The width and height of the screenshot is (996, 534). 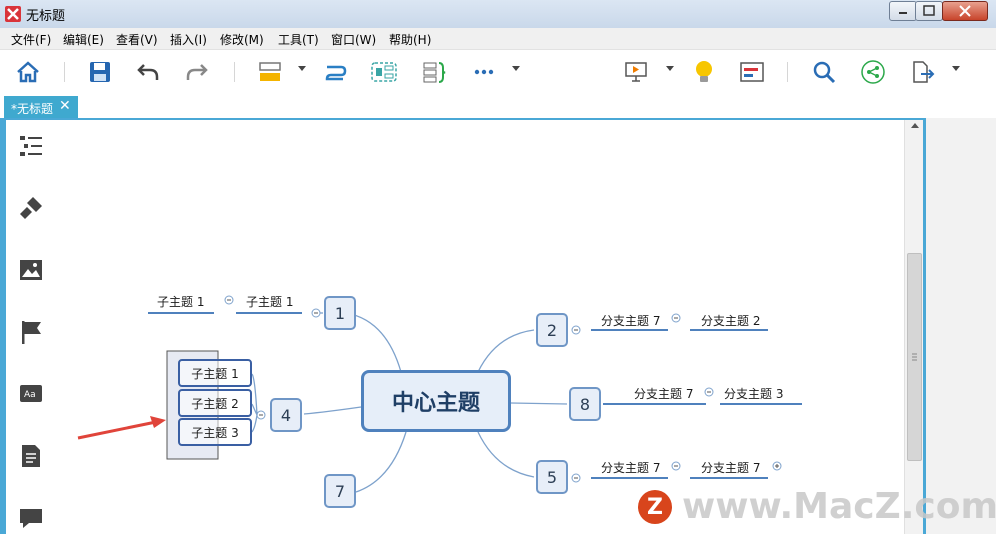 I want to click on menu-window: 窗口(W), so click(x=353, y=39).